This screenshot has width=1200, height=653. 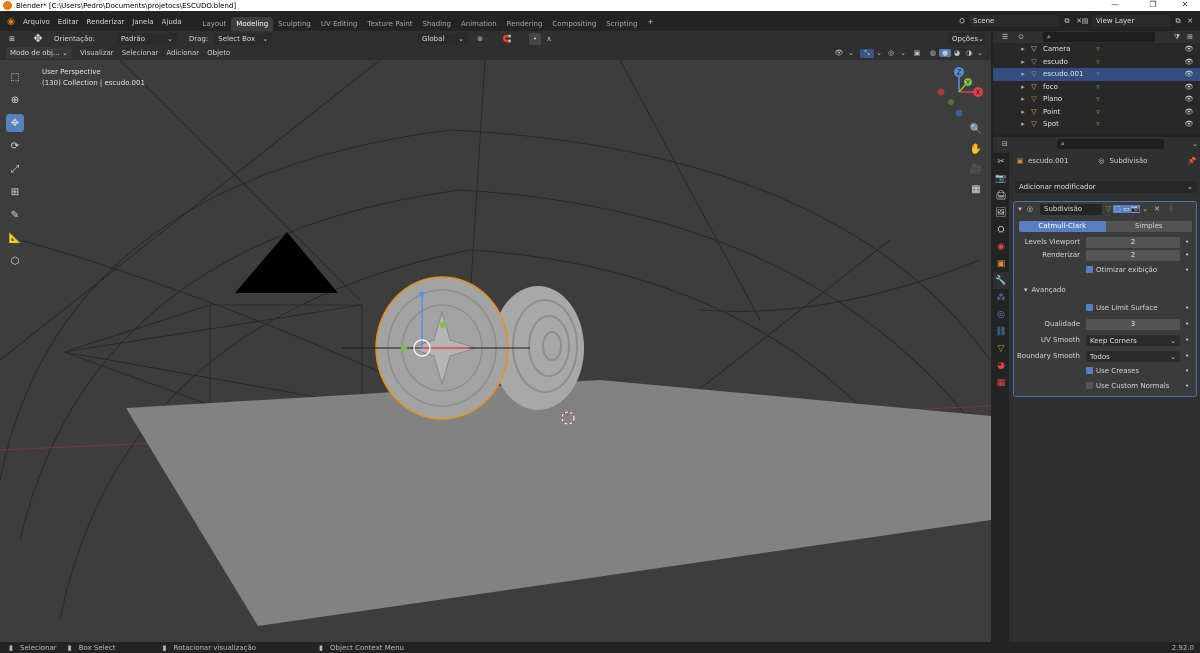 What do you see at coordinates (1001, 365) in the screenshot?
I see `material-tab-icon: ◕` at bounding box center [1001, 365].